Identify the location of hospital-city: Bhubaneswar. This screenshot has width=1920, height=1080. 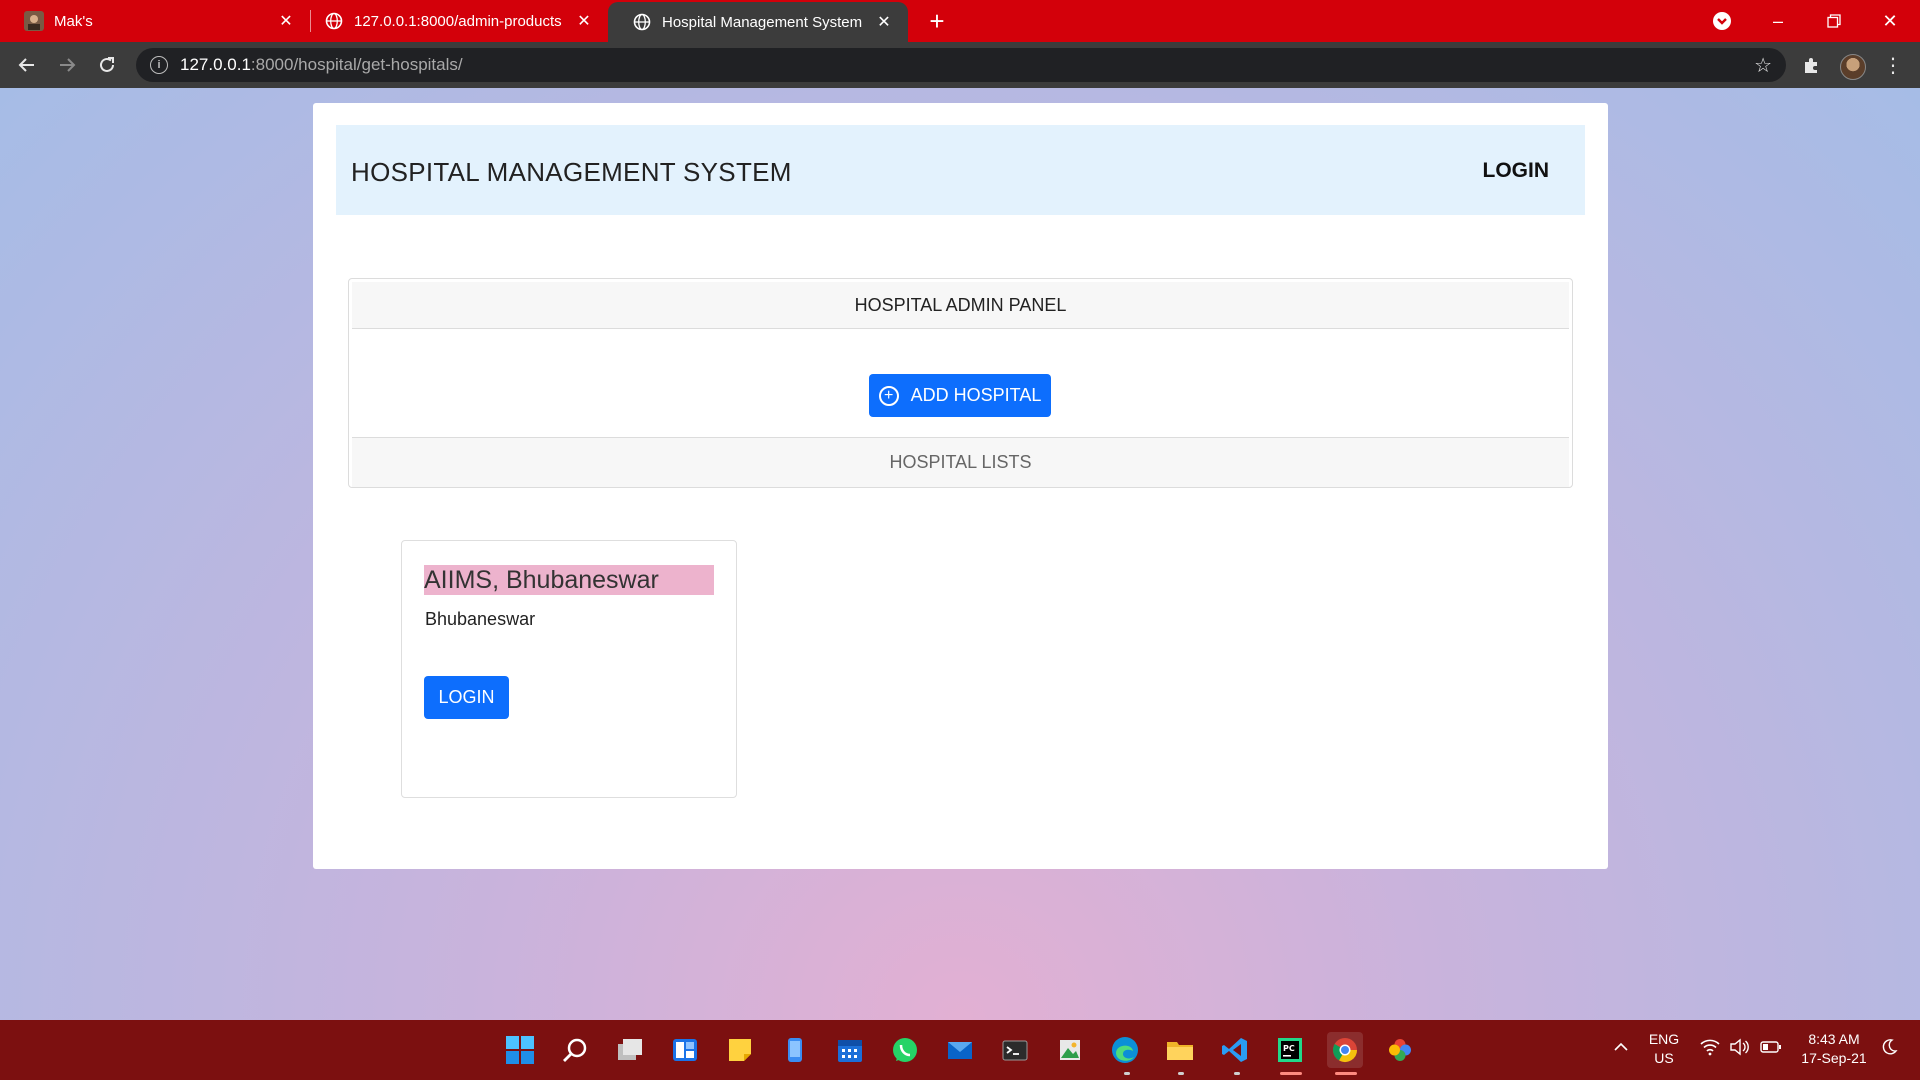
(480, 619).